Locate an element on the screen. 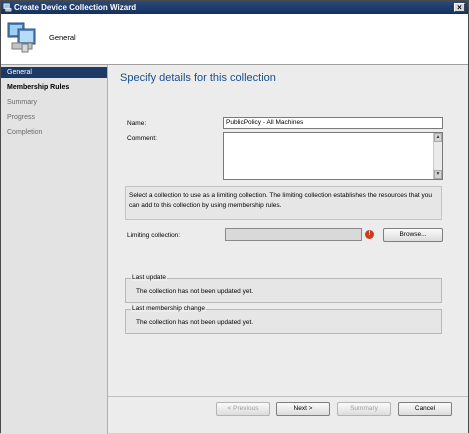  previous-button: < Previous is located at coordinates (243, 409).